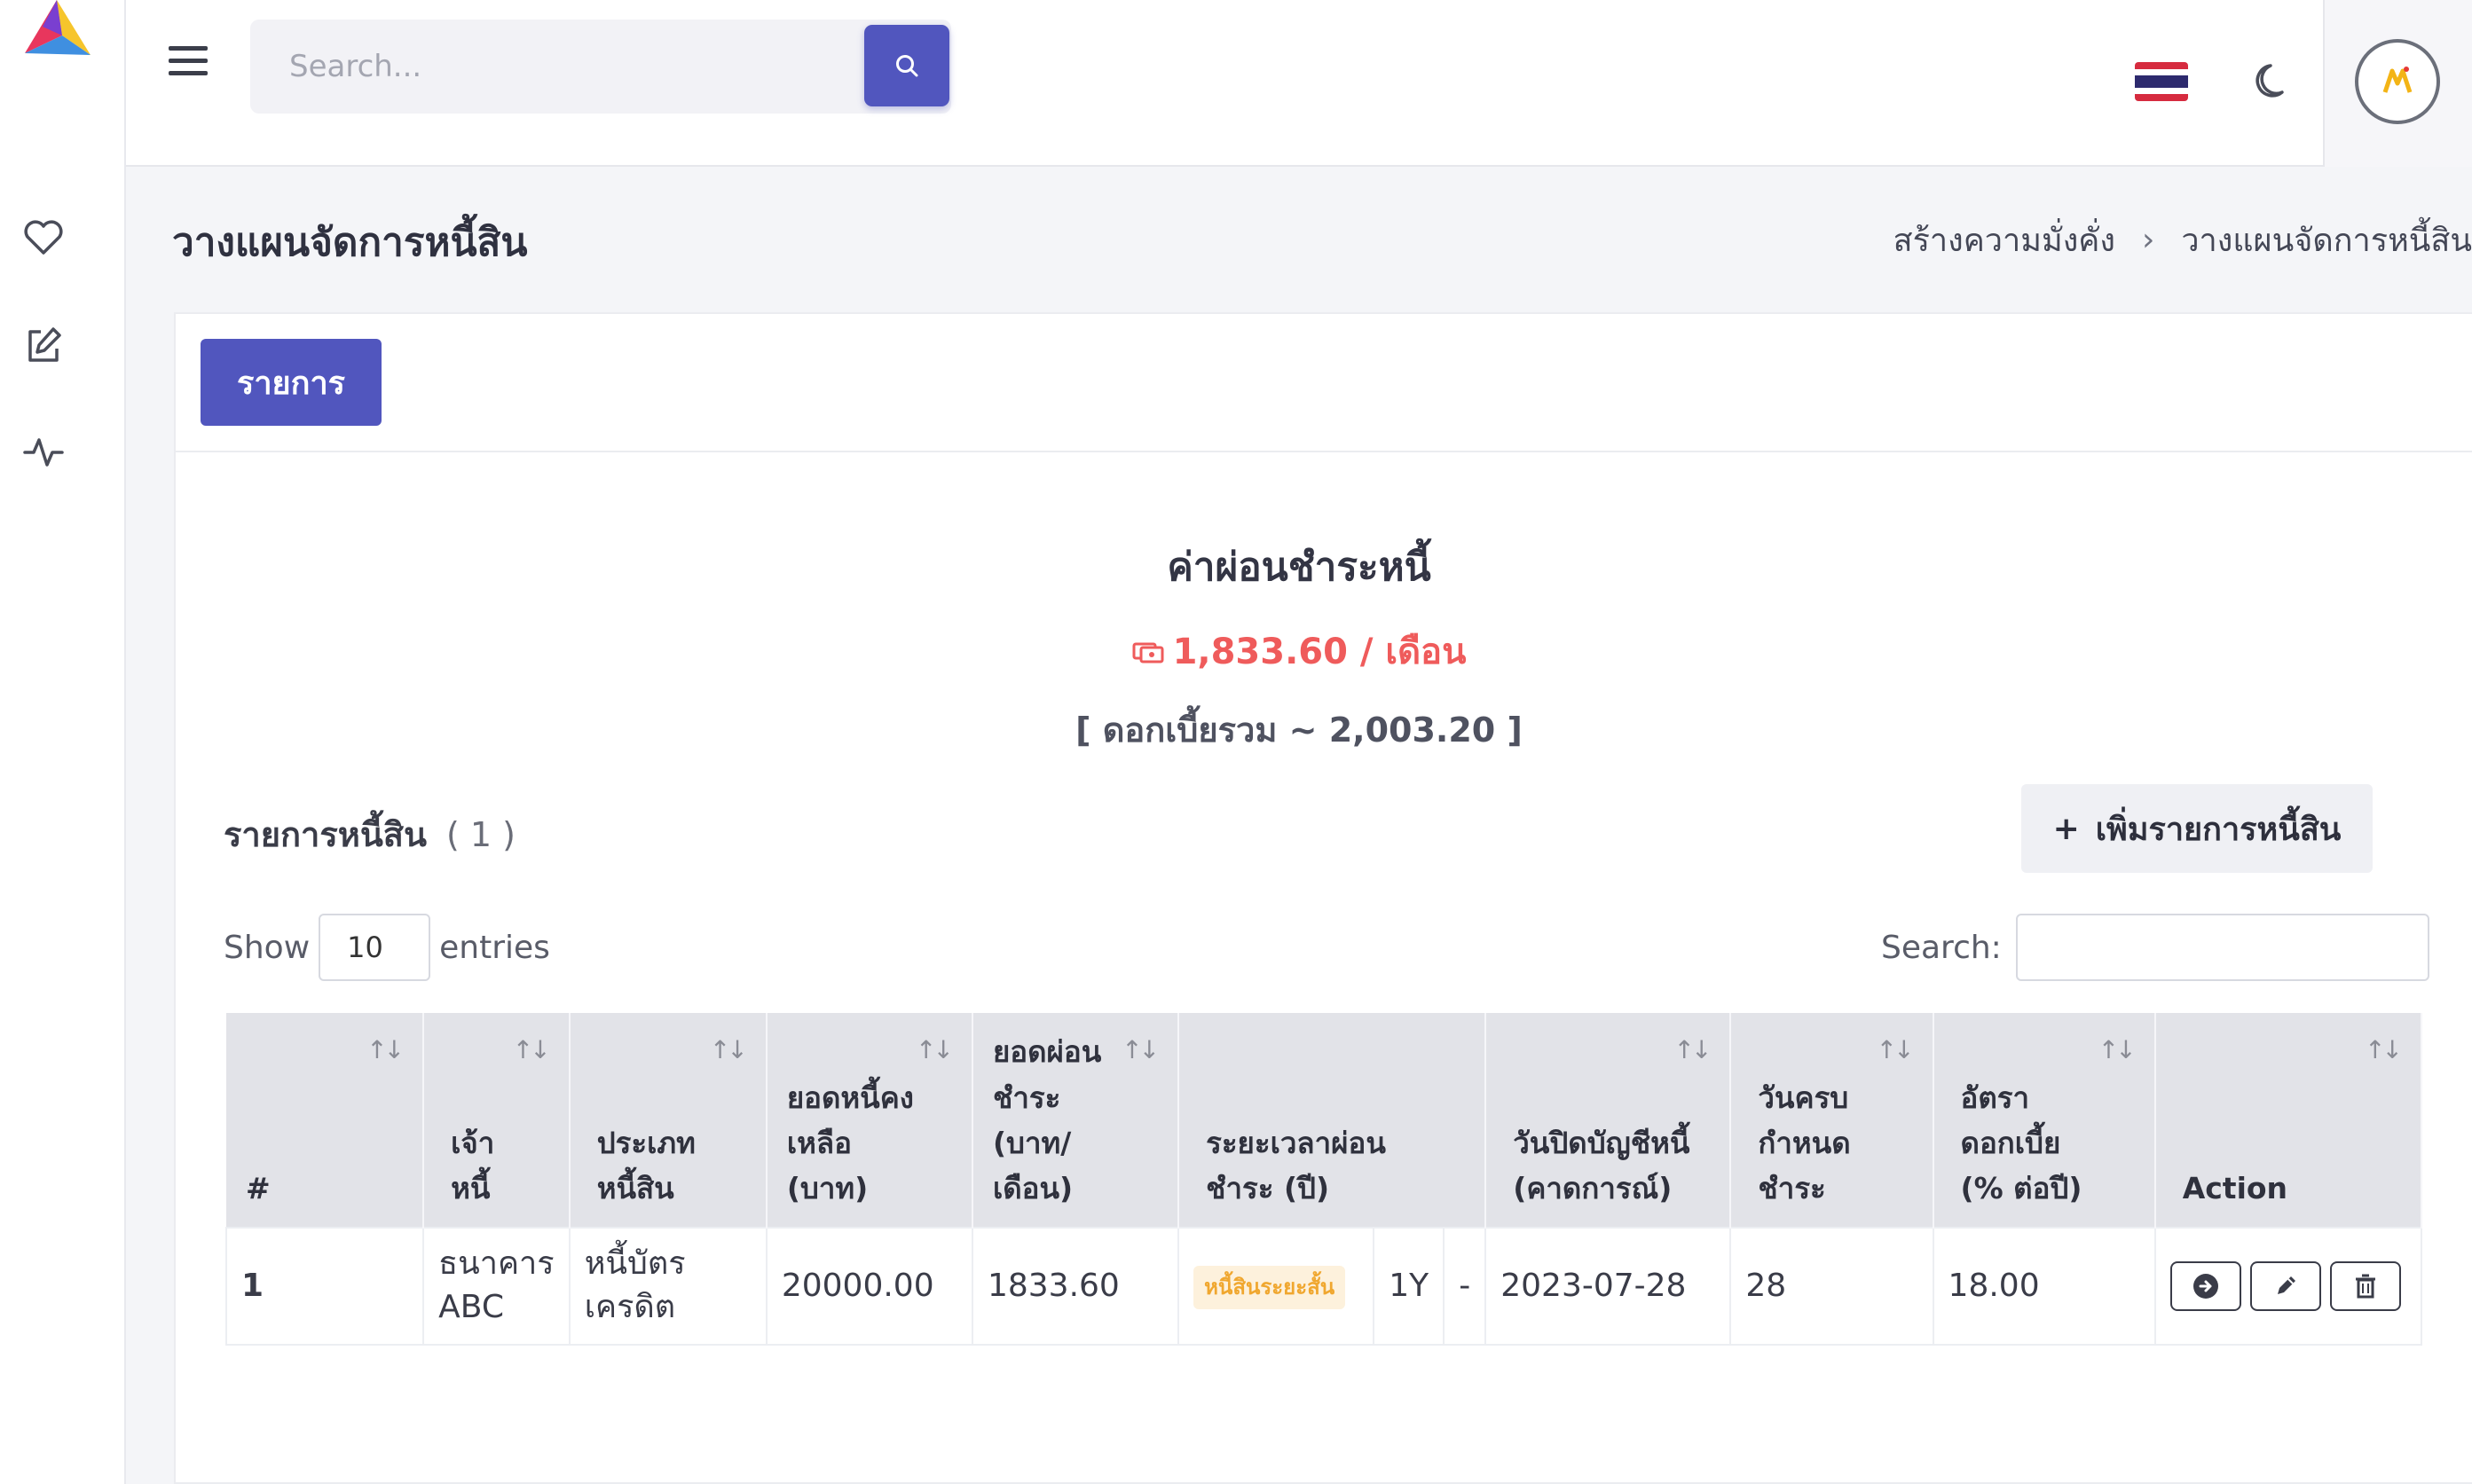 Image resolution: width=2472 pixels, height=1484 pixels. What do you see at coordinates (188, 65) in the screenshot?
I see `menu-toggle-icon` at bounding box center [188, 65].